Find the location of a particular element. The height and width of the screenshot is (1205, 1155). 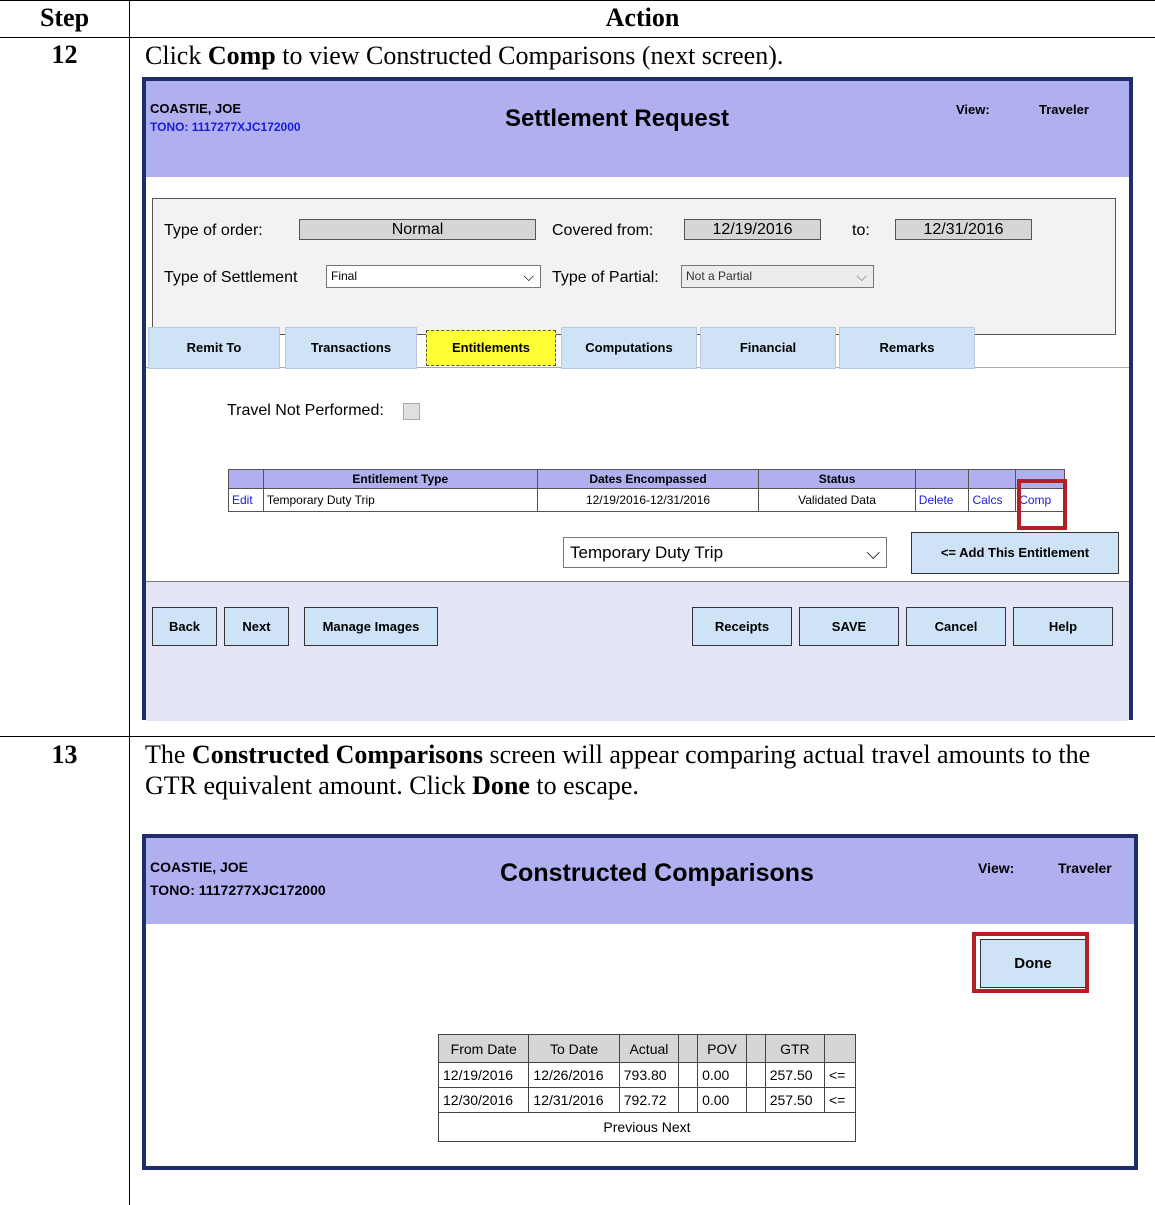

covered-from-field: 12/19/2016 is located at coordinates (752, 229).